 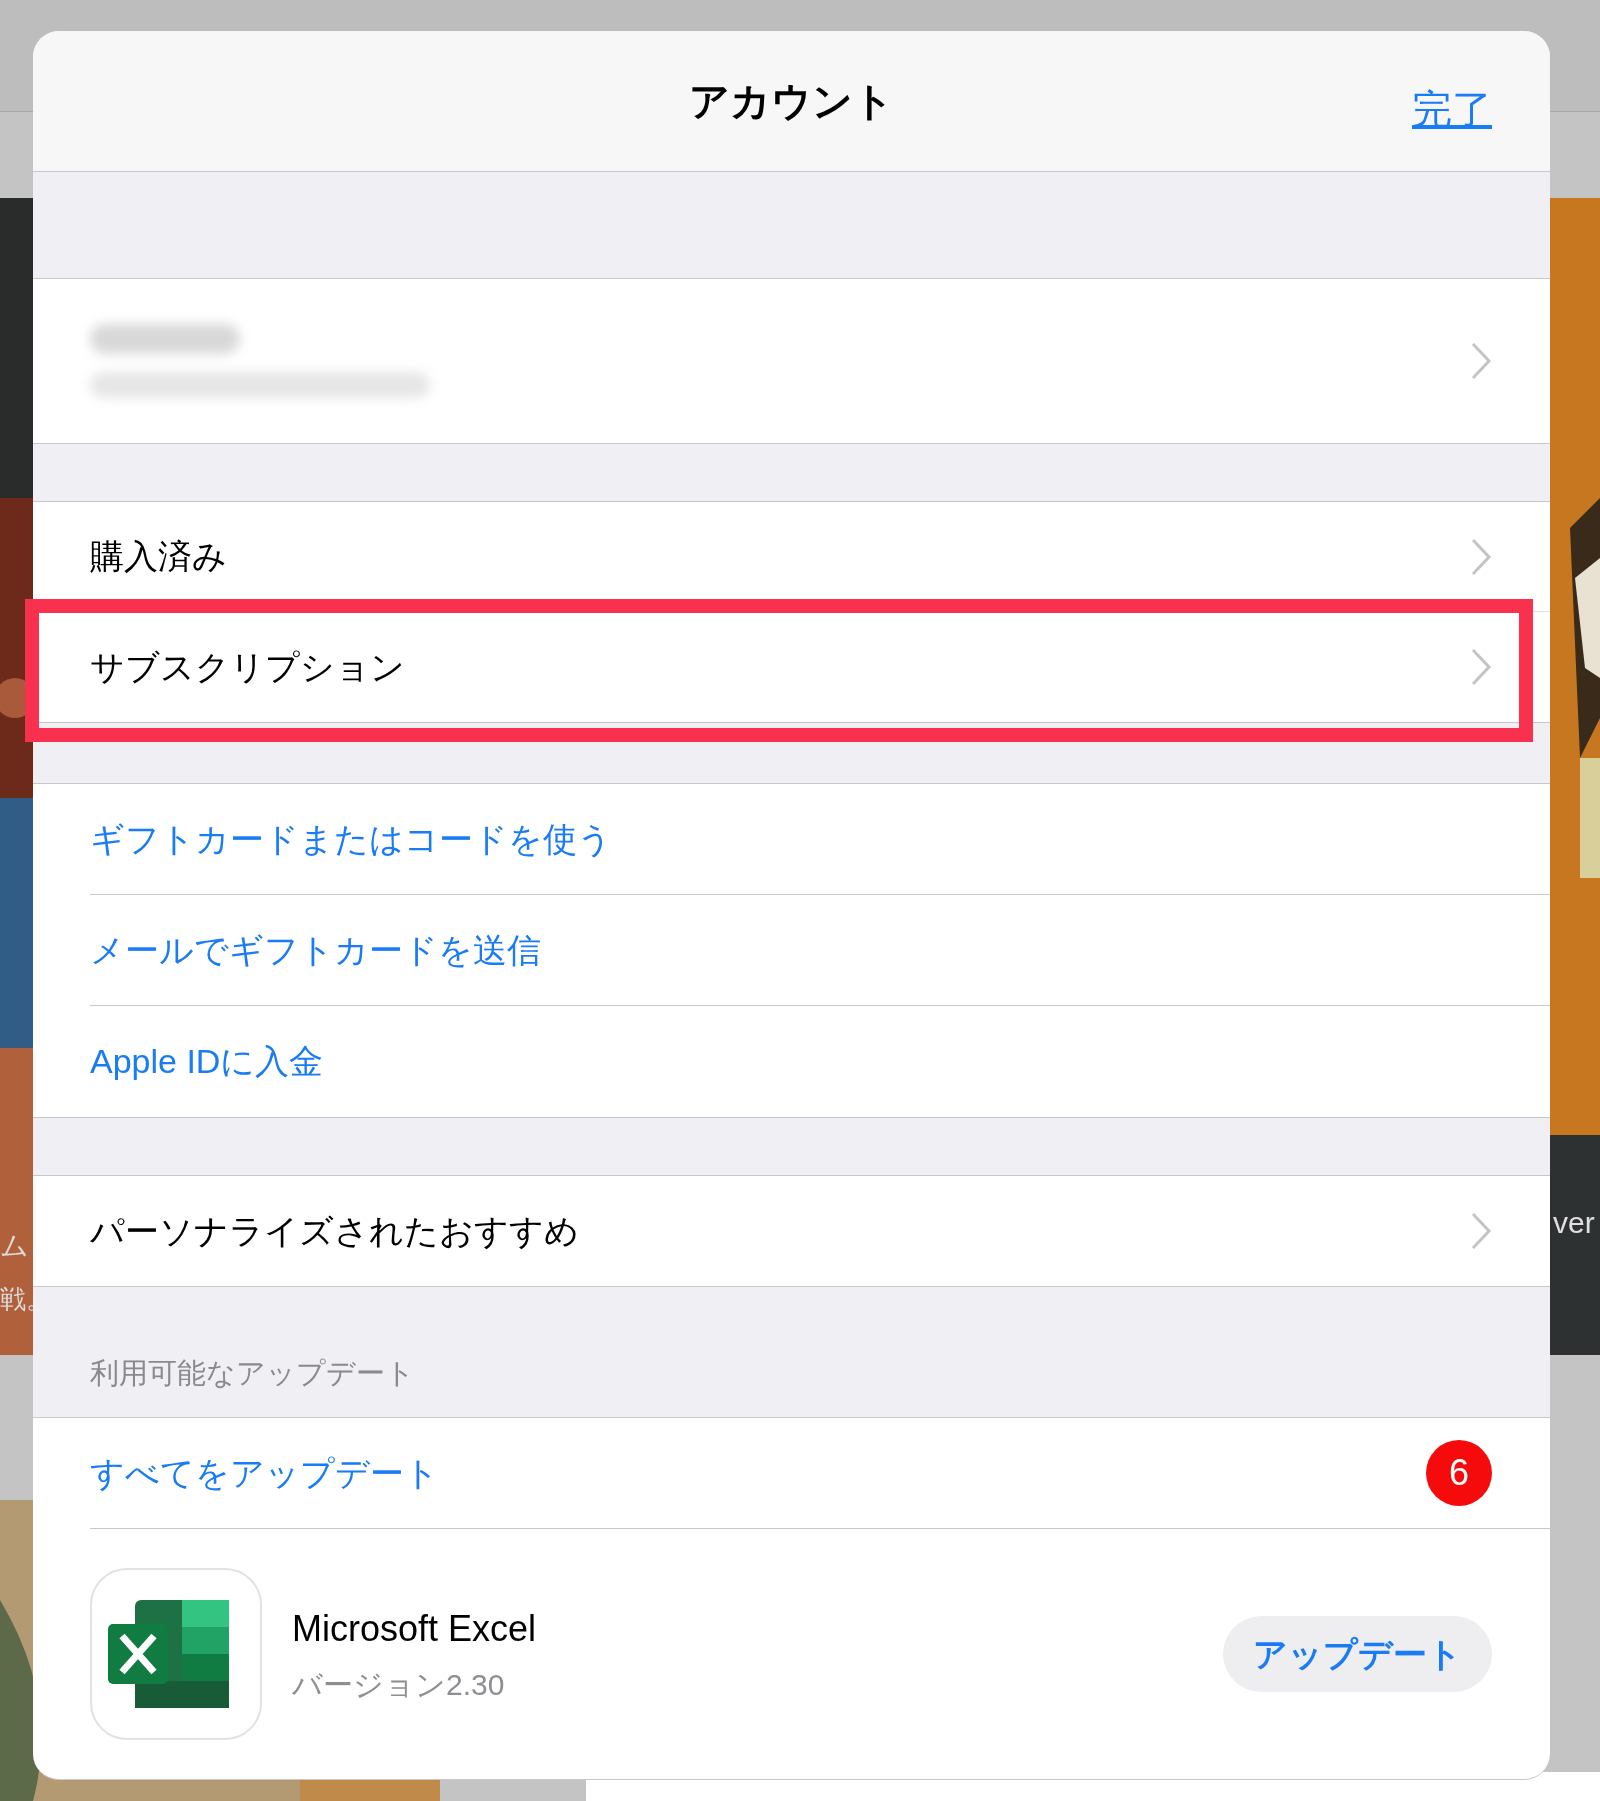 What do you see at coordinates (791, 101) in the screenshot?
I see `modal-title: アカウント` at bounding box center [791, 101].